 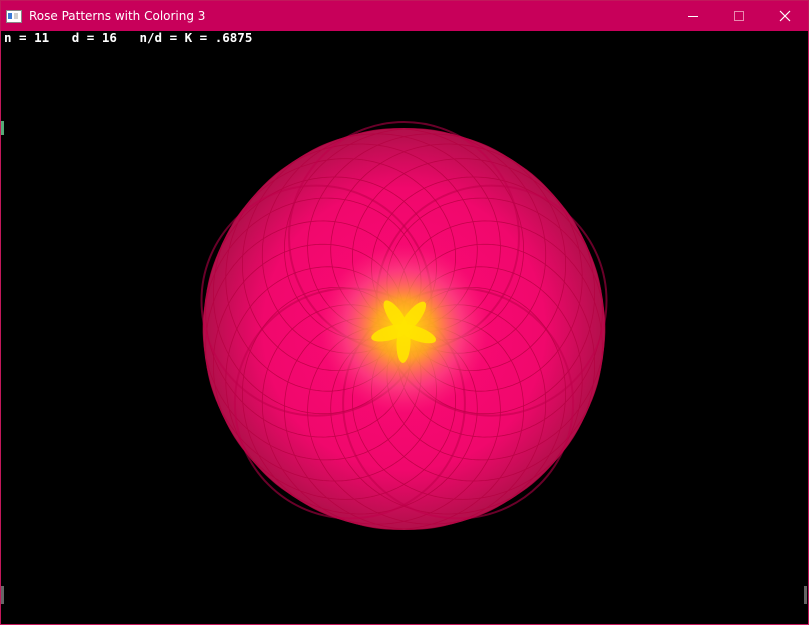 What do you see at coordinates (805, 595) in the screenshot?
I see `right-edge-marker` at bounding box center [805, 595].